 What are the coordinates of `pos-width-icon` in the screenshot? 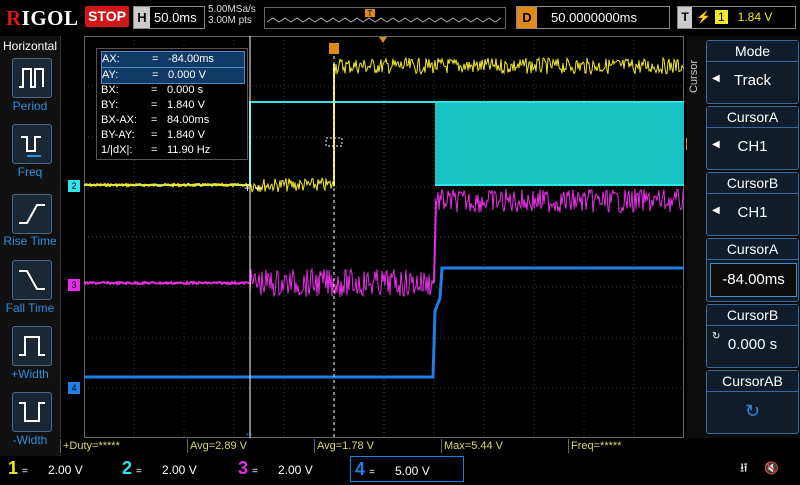 It's located at (32, 346).